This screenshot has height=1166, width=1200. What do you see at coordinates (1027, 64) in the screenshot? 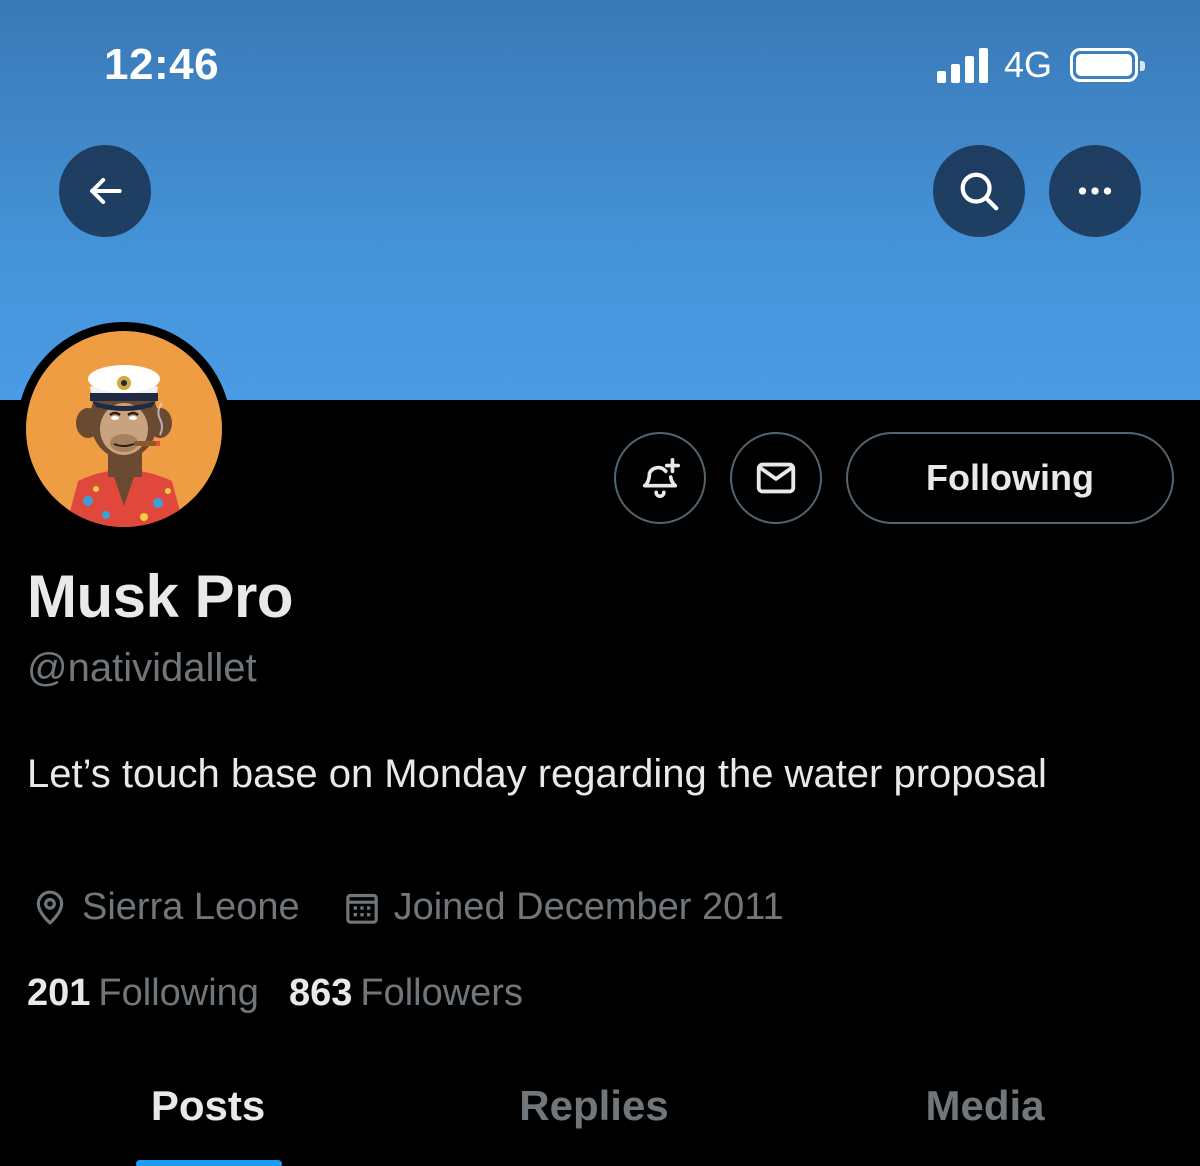
I see `network-type: 4G` at bounding box center [1027, 64].